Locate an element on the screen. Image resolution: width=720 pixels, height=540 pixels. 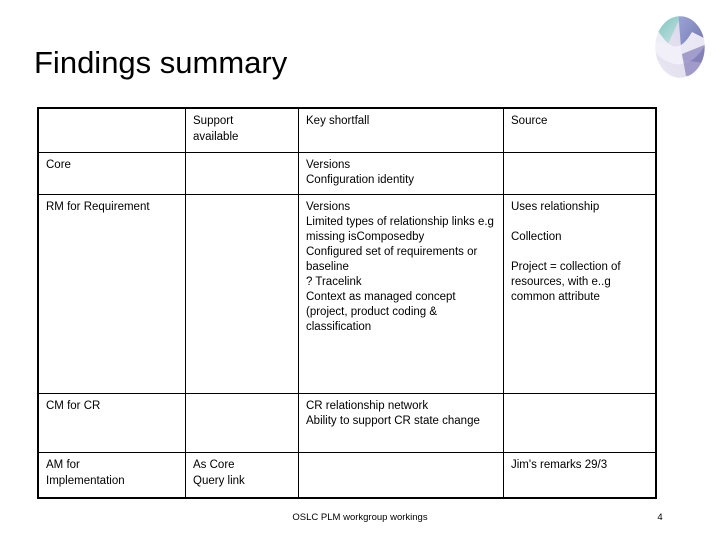
oslc-ellipse-logo is located at coordinates (680, 47).